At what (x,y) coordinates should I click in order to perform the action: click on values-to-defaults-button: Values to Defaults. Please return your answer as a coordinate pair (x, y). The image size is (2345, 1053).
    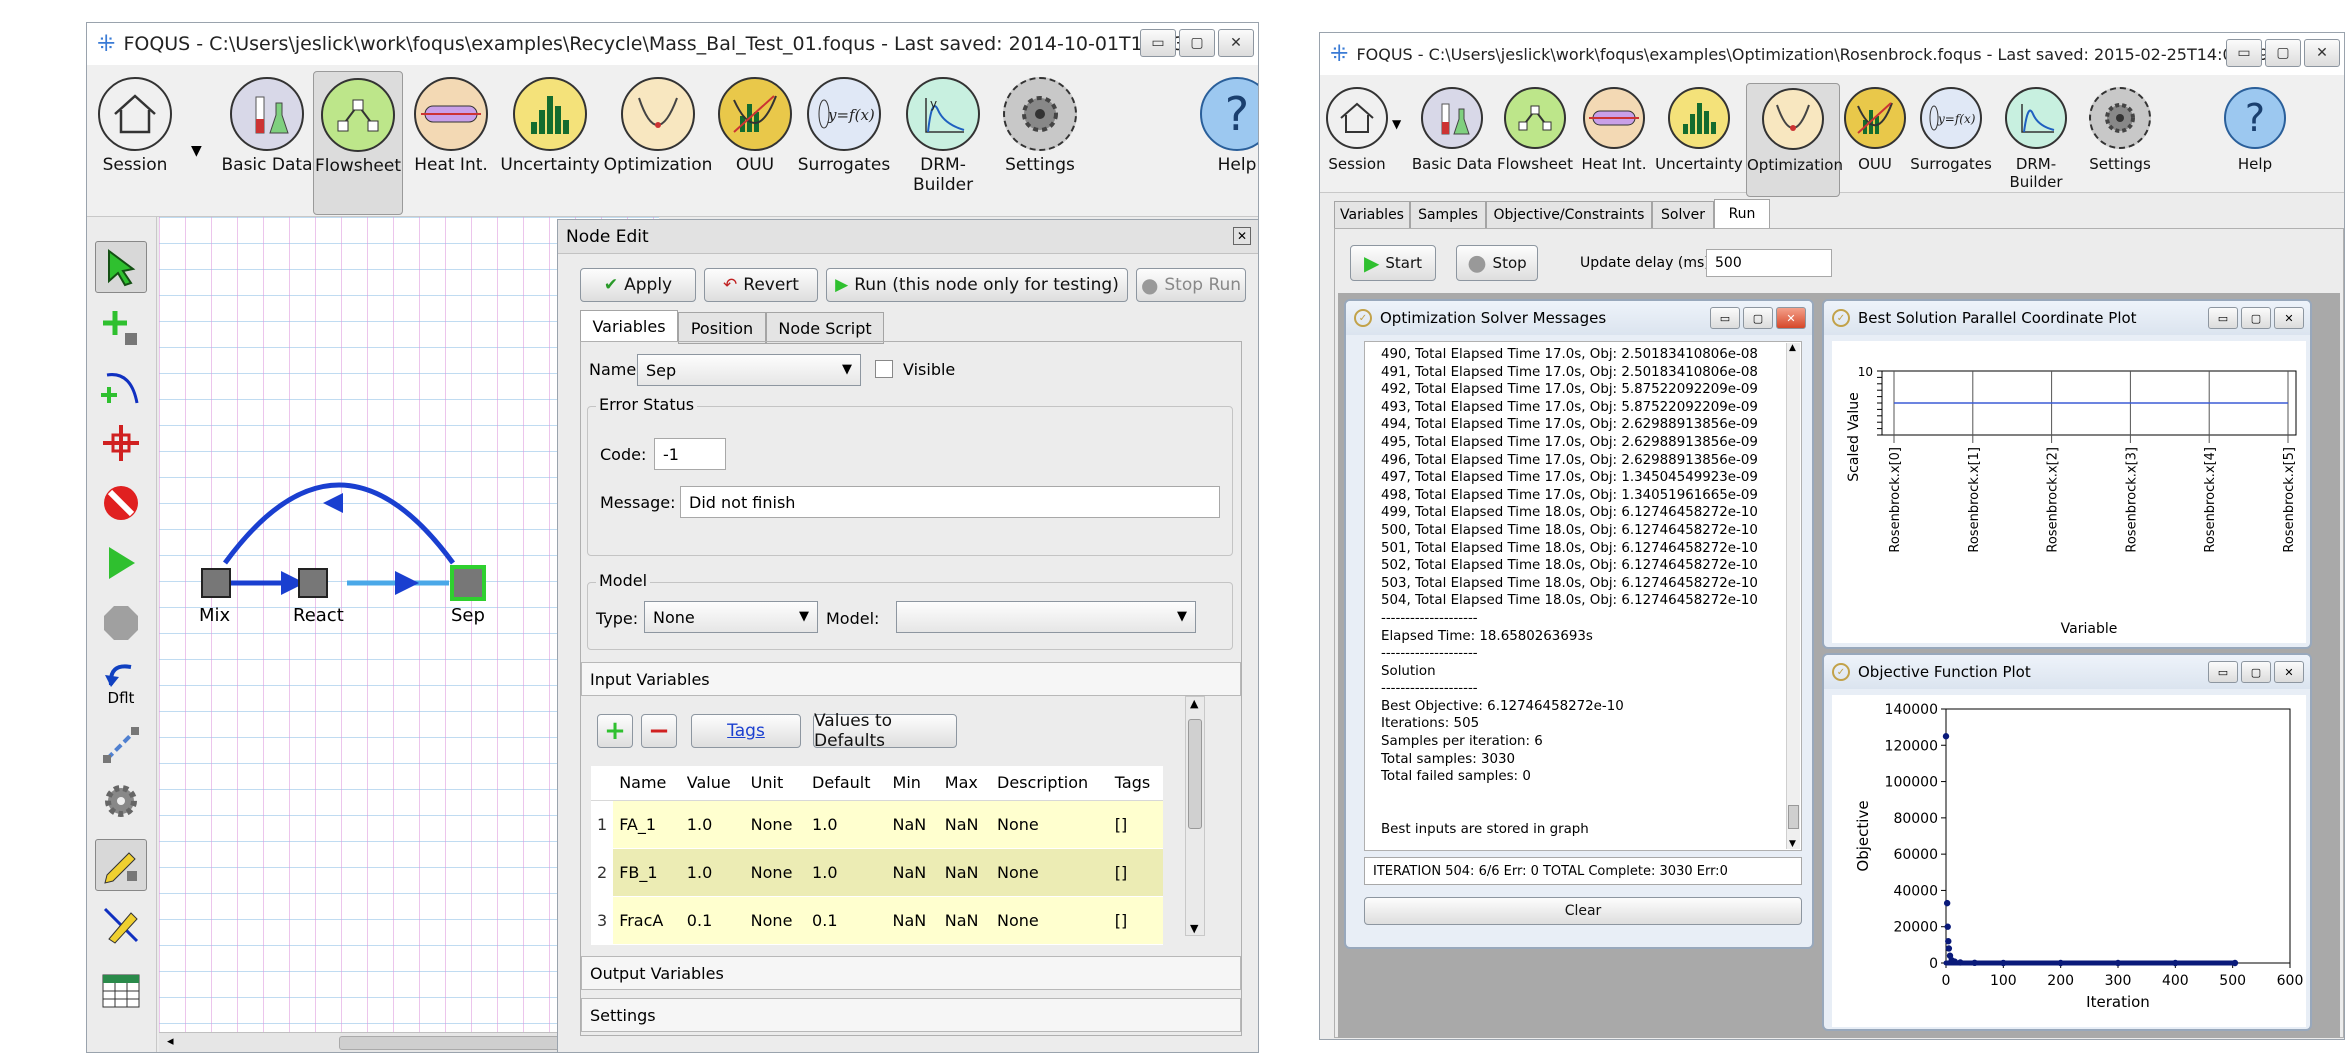
    Looking at the image, I should click on (885, 731).